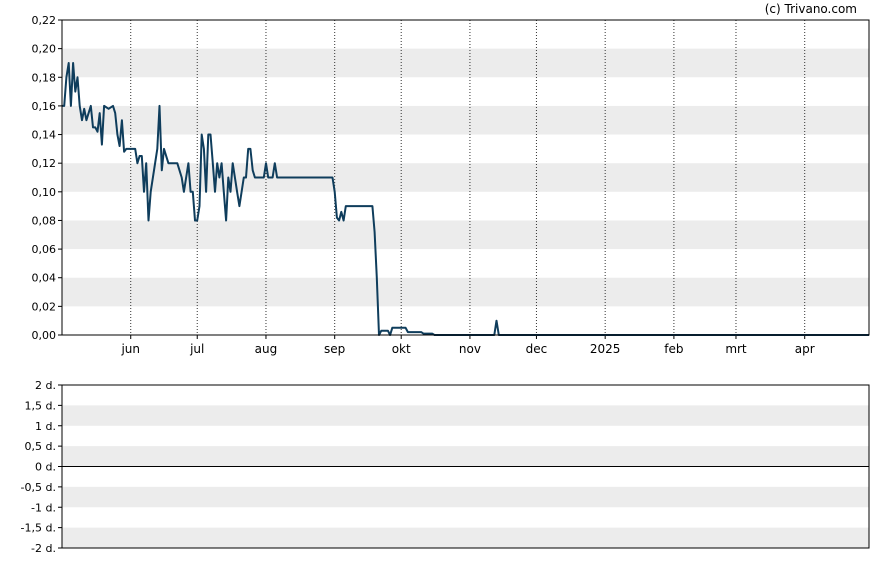 This screenshot has height=565, width=888. I want to click on x-tick-label: aug, so click(266, 349).